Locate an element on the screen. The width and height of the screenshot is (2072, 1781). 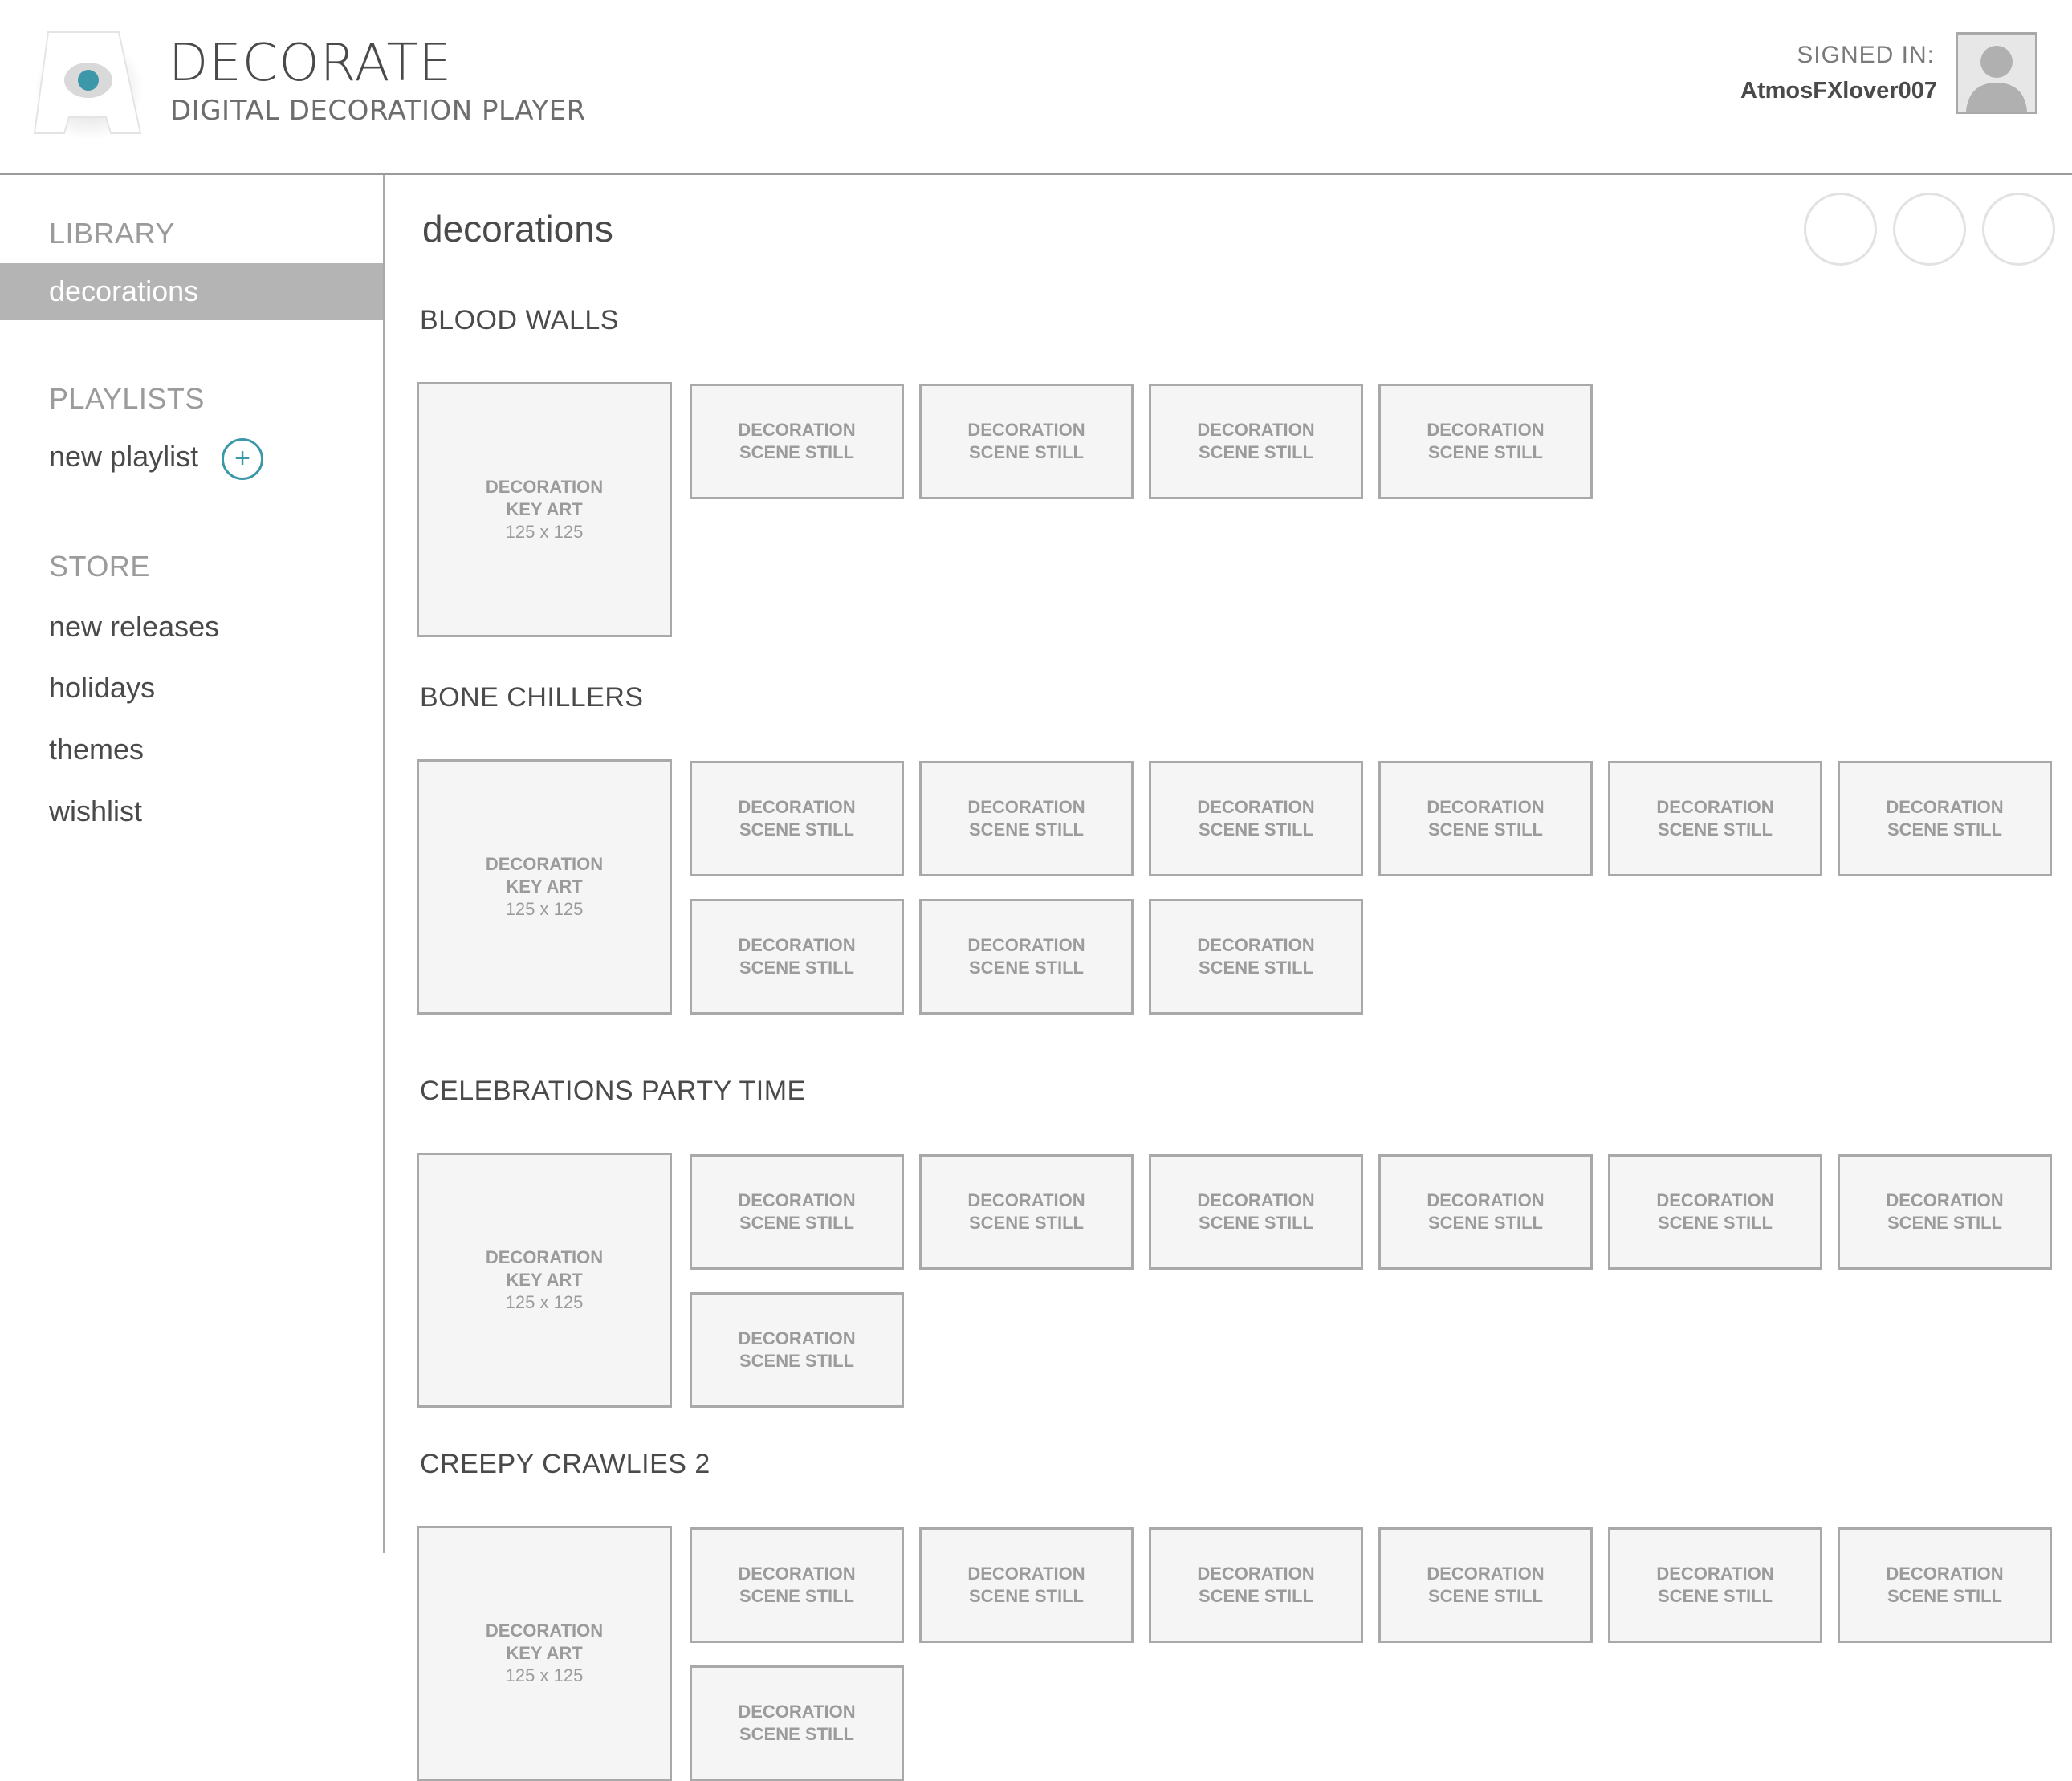
user-silhouette-icon is located at coordinates (1996, 73).